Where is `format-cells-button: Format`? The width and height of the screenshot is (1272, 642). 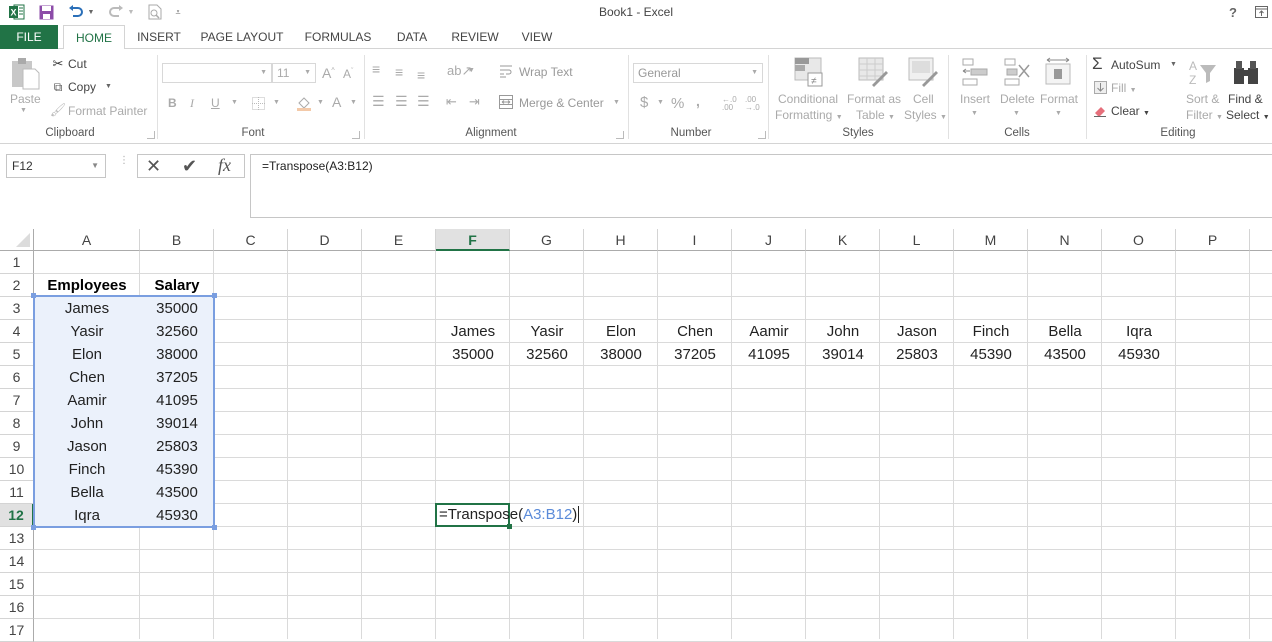 format-cells-button: Format is located at coordinates (1059, 99).